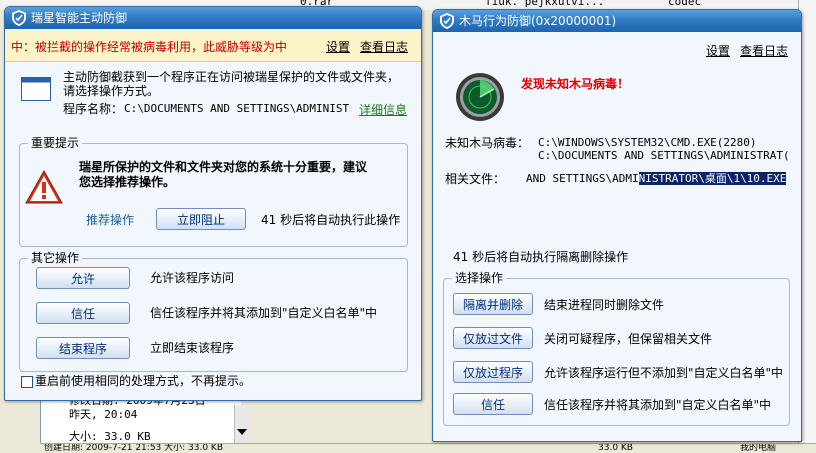  What do you see at coordinates (480, 97) in the screenshot?
I see `radar-icon` at bounding box center [480, 97].